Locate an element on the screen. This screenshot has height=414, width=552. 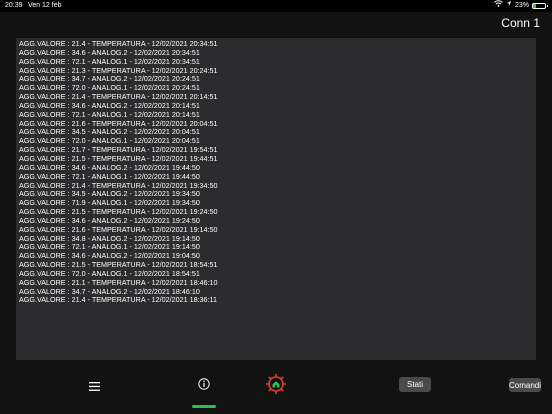
comandi-button: Comandi is located at coordinates (525, 385).